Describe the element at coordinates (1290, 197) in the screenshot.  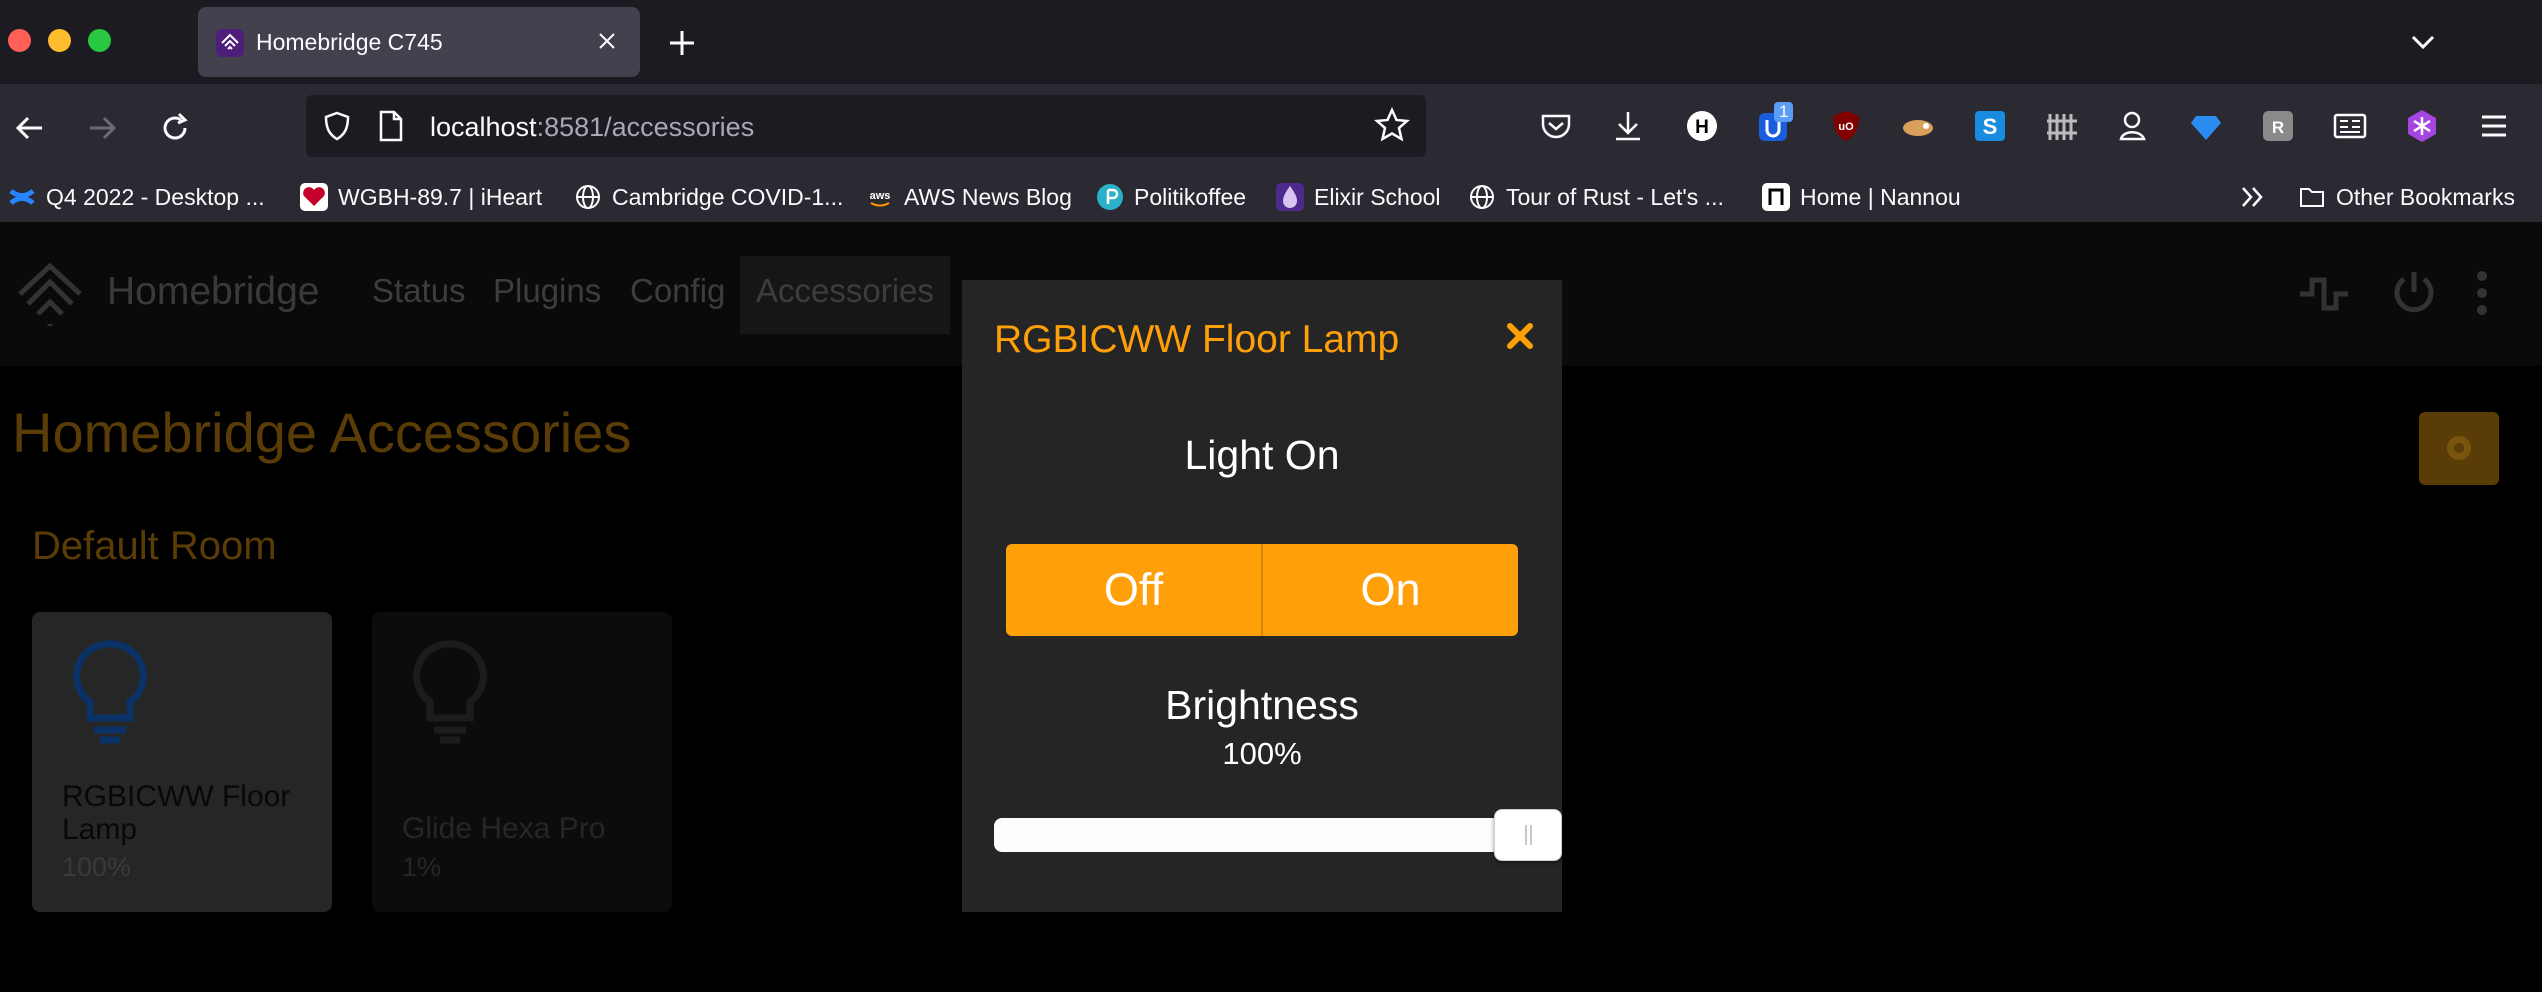
I see `elixir-drop-icon` at that location.